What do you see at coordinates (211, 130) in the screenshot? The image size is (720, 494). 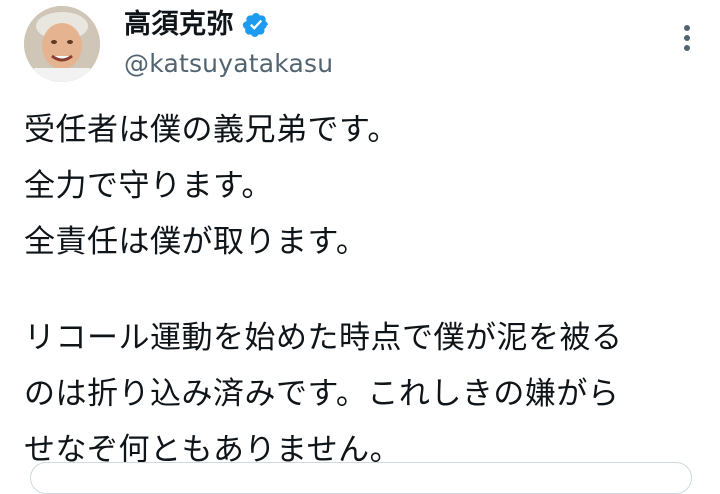 I see `tweet-line: 受任者は僕の義兄弟です。` at bounding box center [211, 130].